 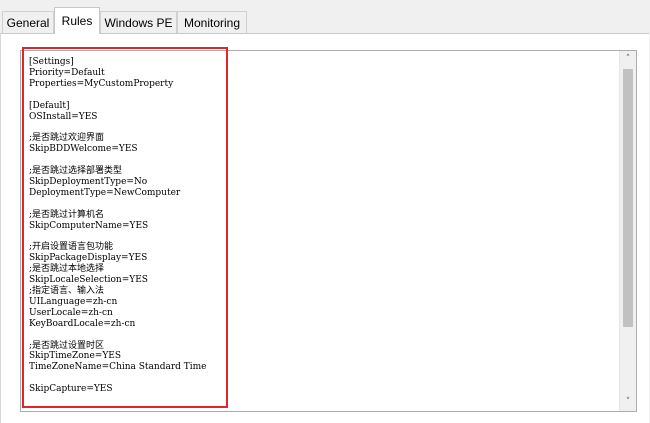 What do you see at coordinates (628, 402) in the screenshot?
I see `scroll-down-icon: ˅` at bounding box center [628, 402].